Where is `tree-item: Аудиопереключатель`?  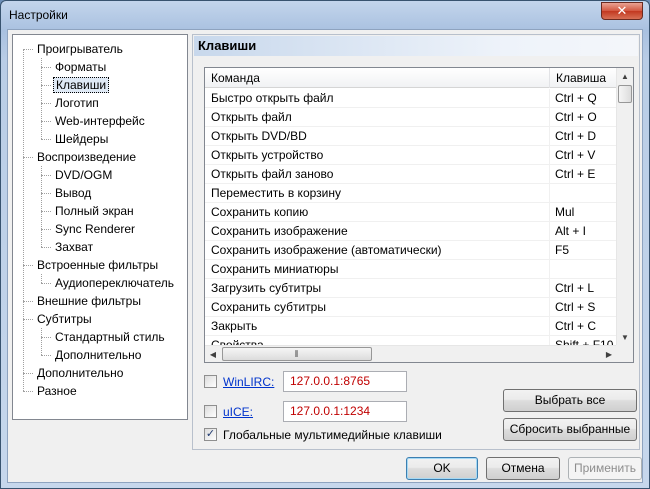 tree-item: Аудиопереключатель is located at coordinates (114, 283).